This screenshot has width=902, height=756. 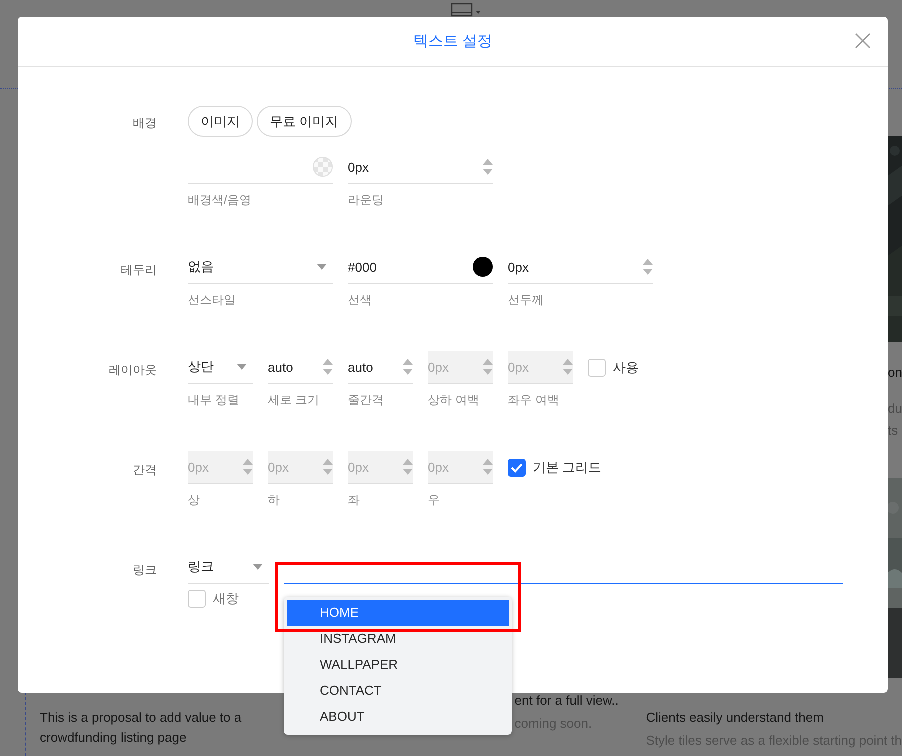 I want to click on close-icon, so click(x=863, y=41).